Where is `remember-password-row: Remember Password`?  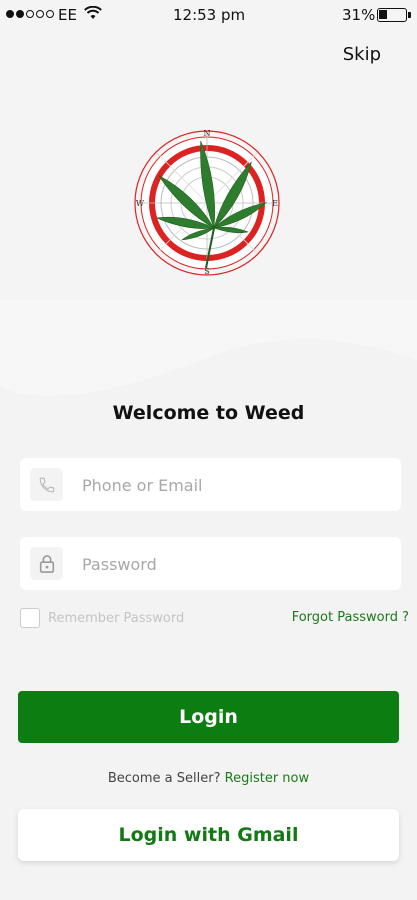
remember-password-row: Remember Password is located at coordinates (102, 618).